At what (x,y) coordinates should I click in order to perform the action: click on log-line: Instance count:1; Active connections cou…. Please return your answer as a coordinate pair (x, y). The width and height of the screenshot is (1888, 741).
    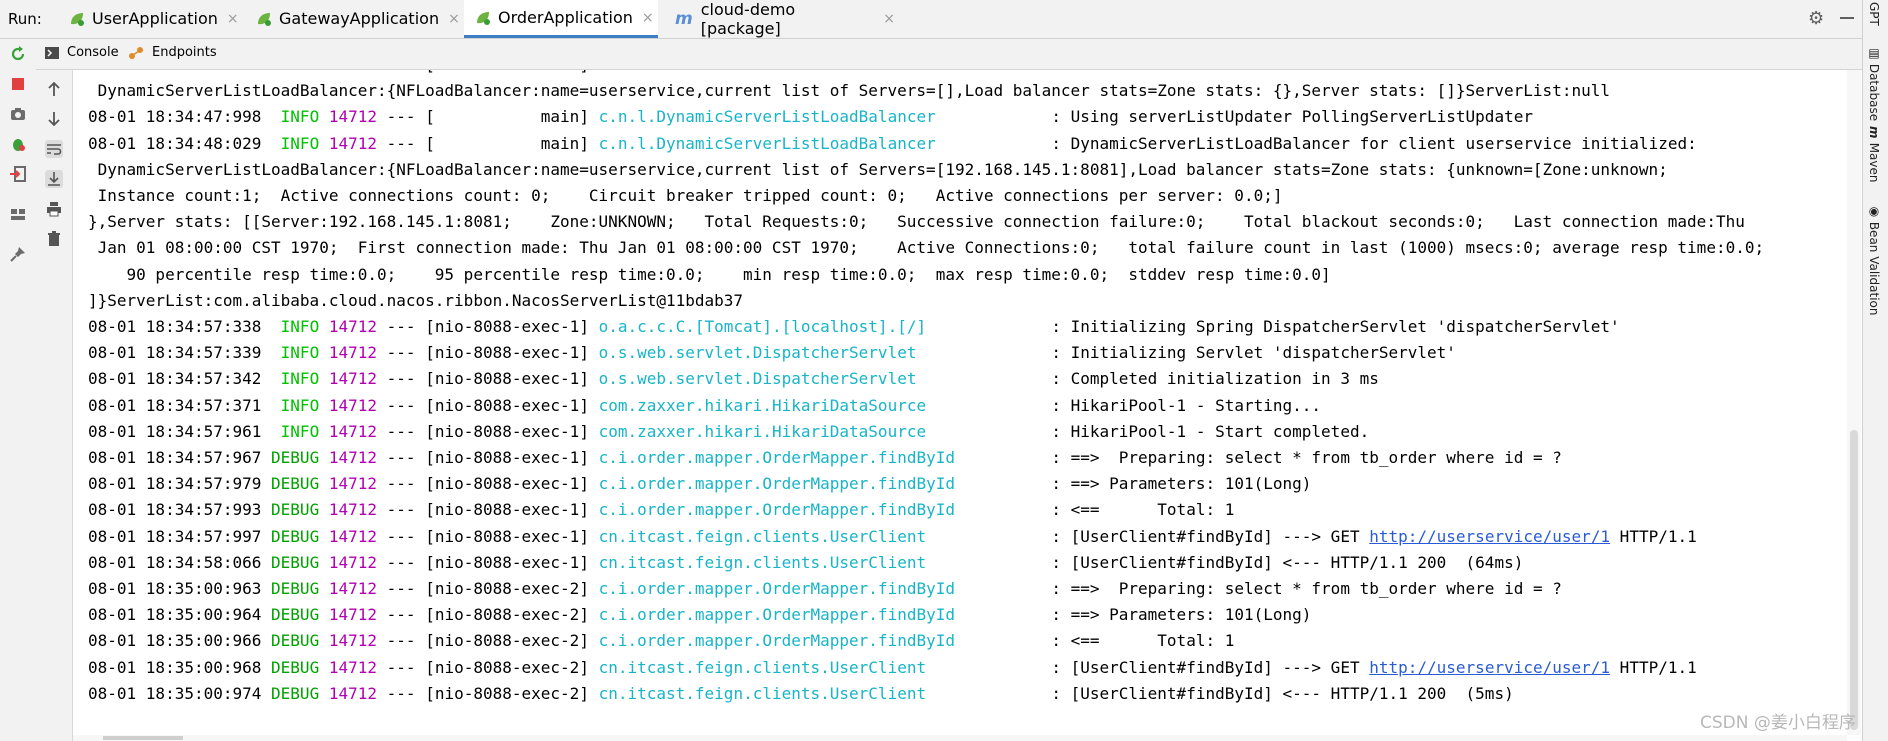
    Looking at the image, I should click on (685, 195).